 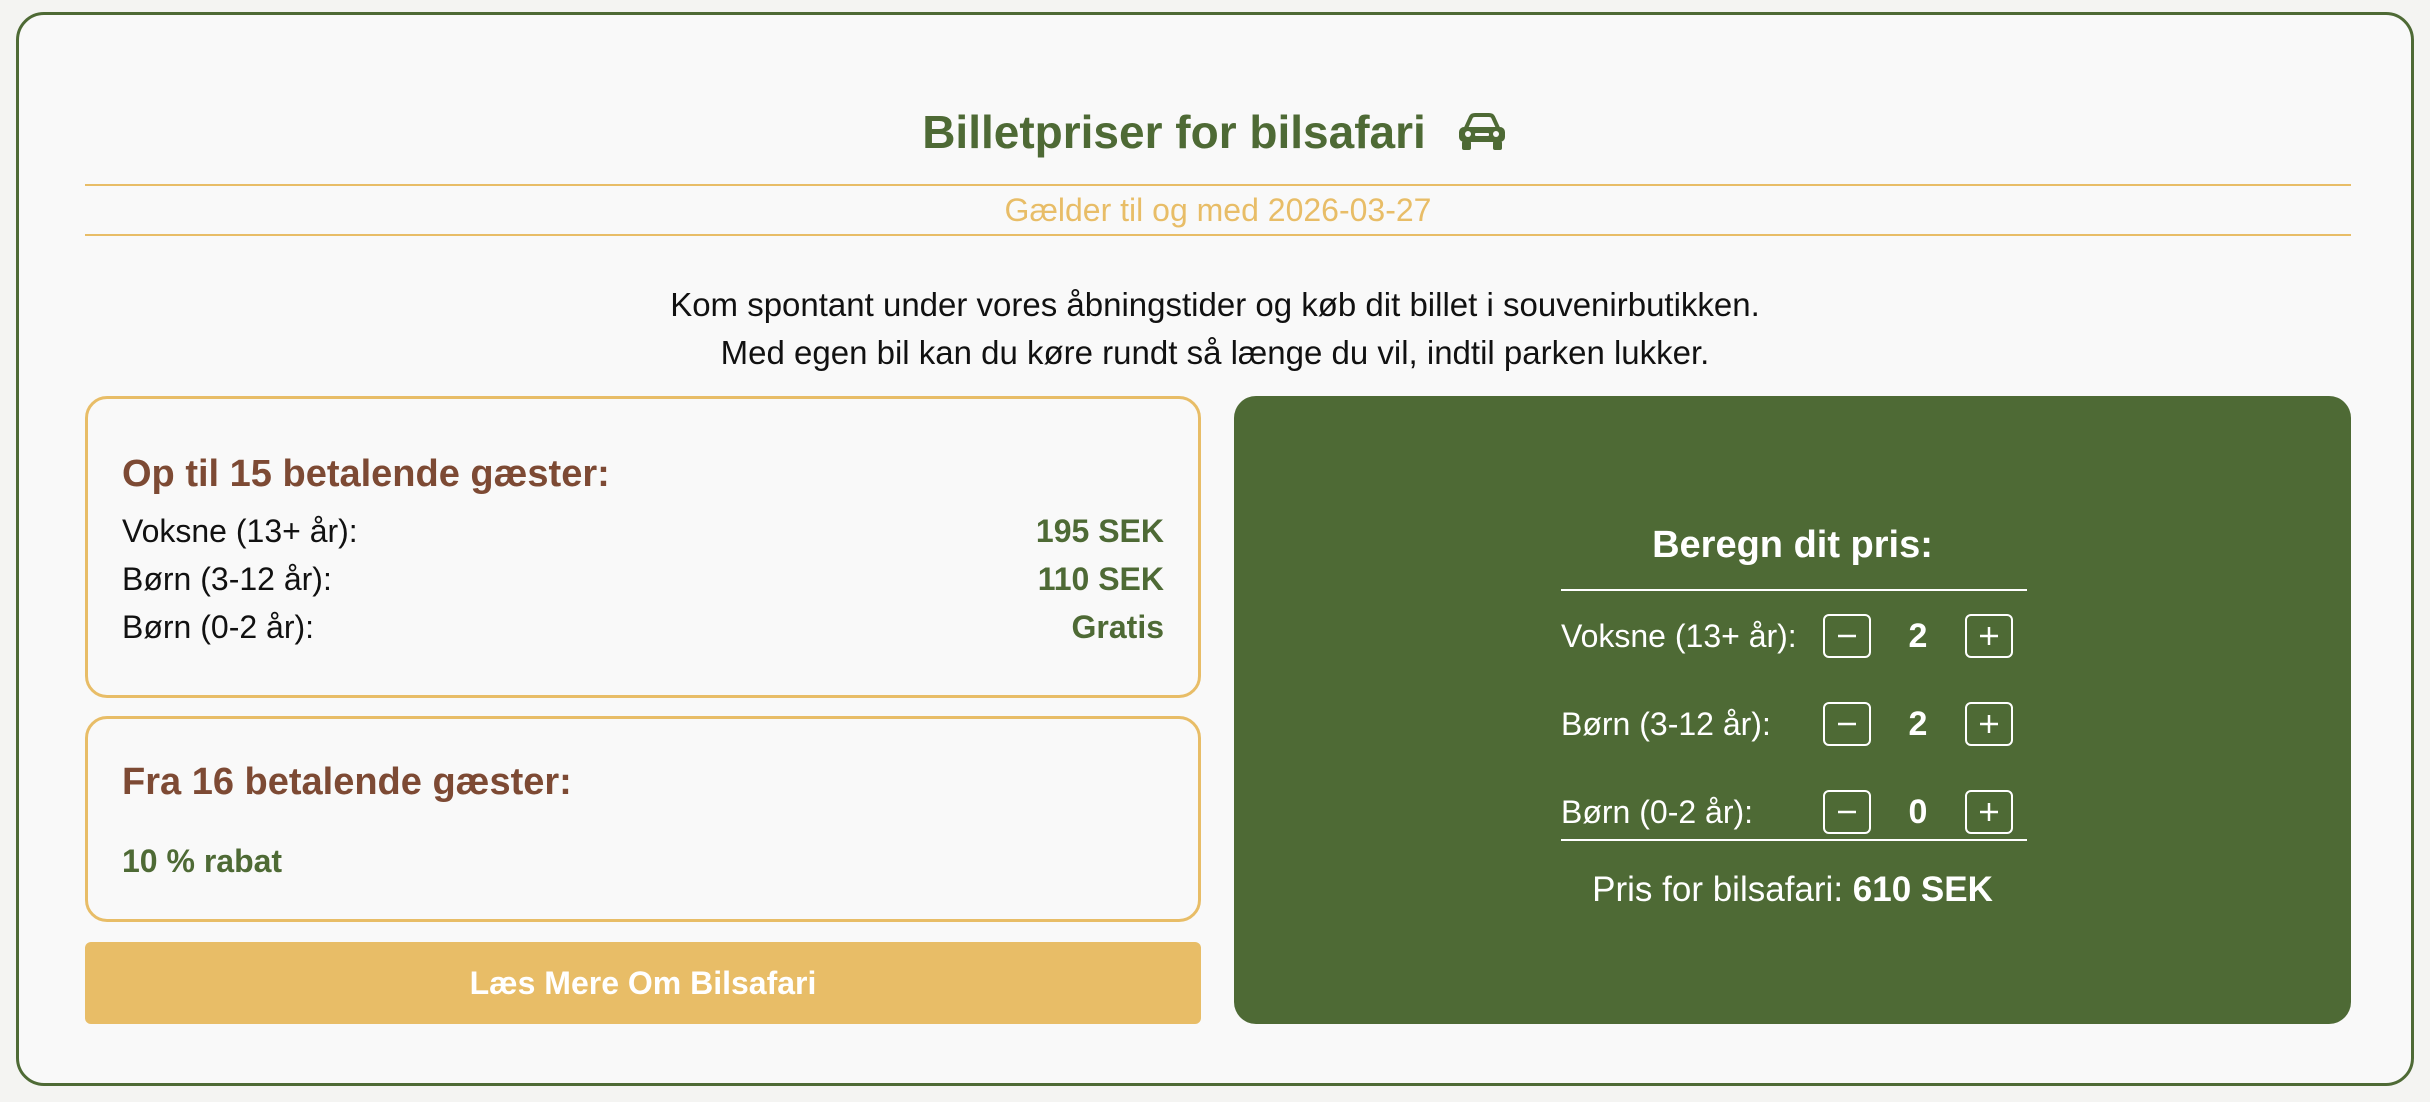 What do you see at coordinates (1099, 530) in the screenshot?
I see `price-value: 195 SEK` at bounding box center [1099, 530].